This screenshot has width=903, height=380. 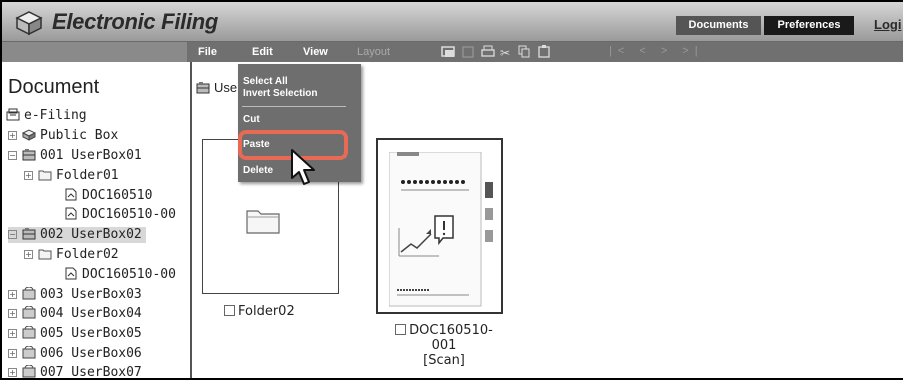 I want to click on tree-item-public-box: + Public Box, so click(x=63, y=136).